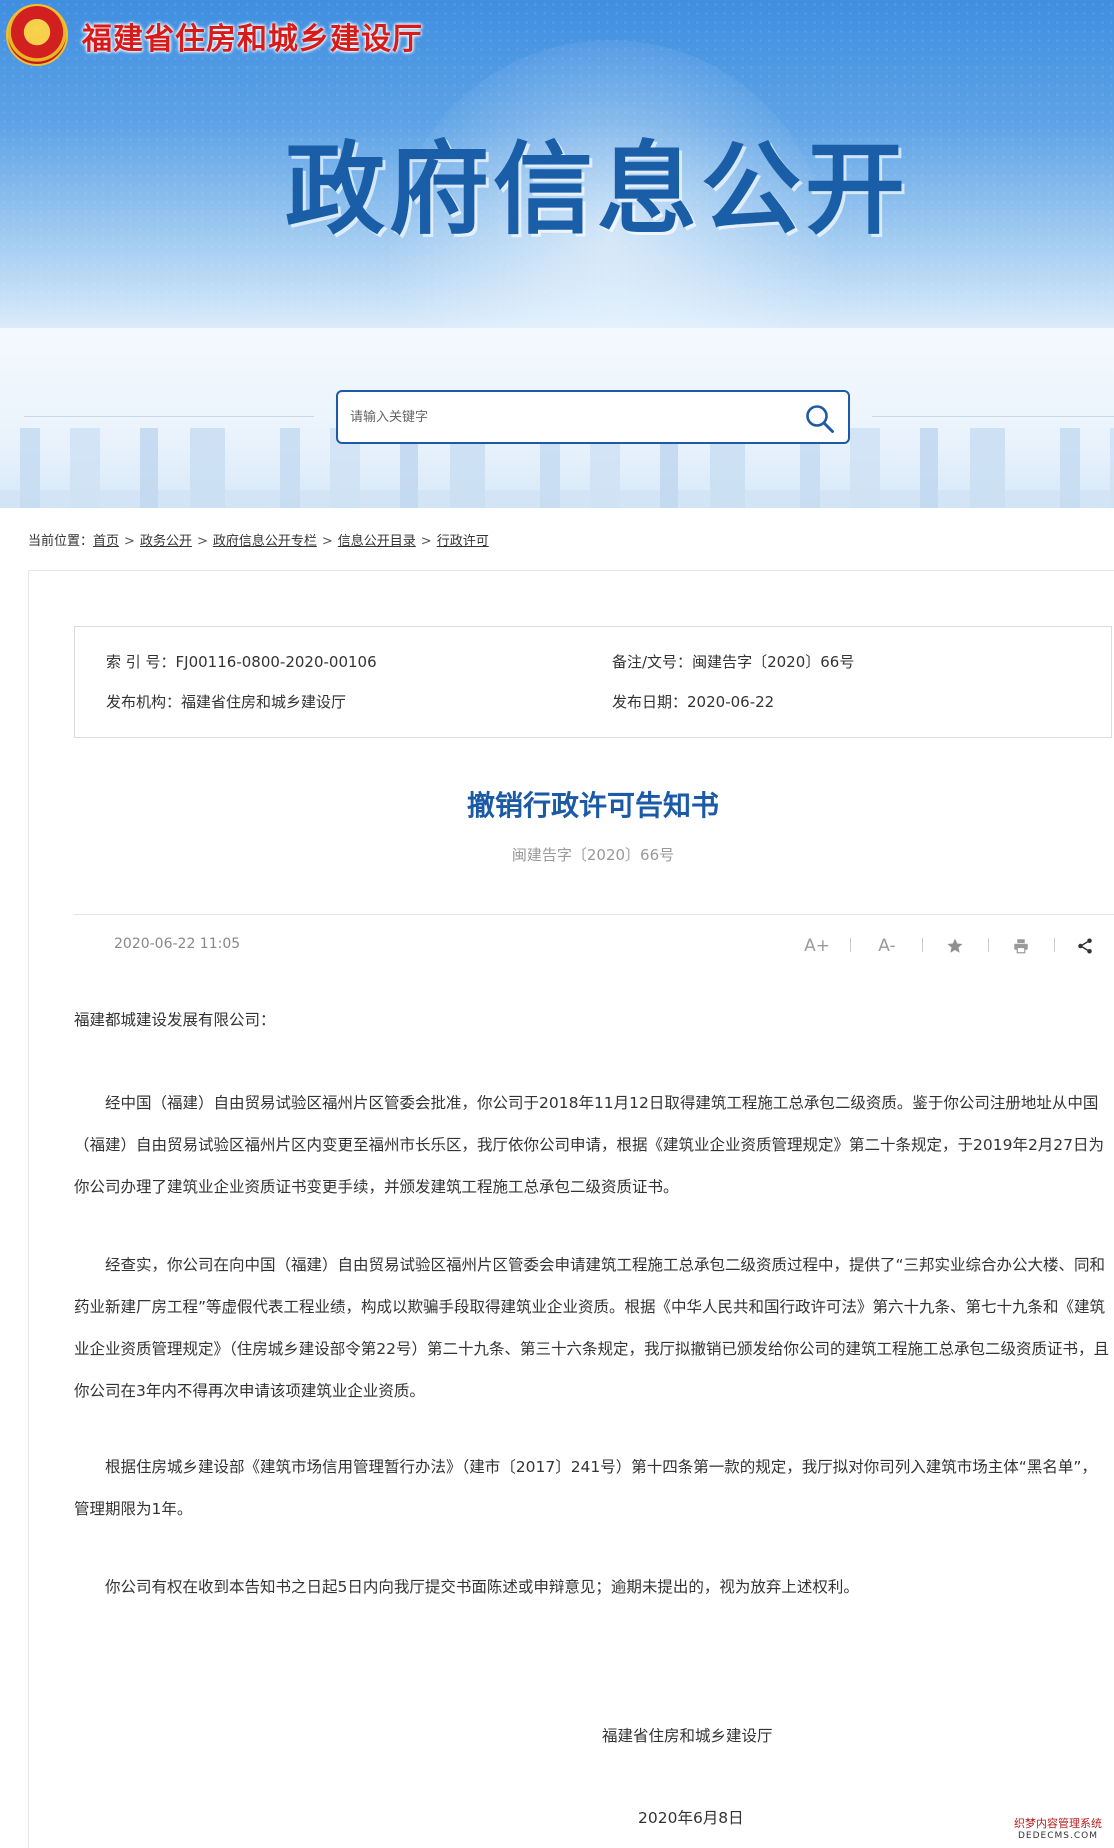 Image resolution: width=1114 pixels, height=1848 pixels. I want to click on national-emblem-icon, so click(37, 35).